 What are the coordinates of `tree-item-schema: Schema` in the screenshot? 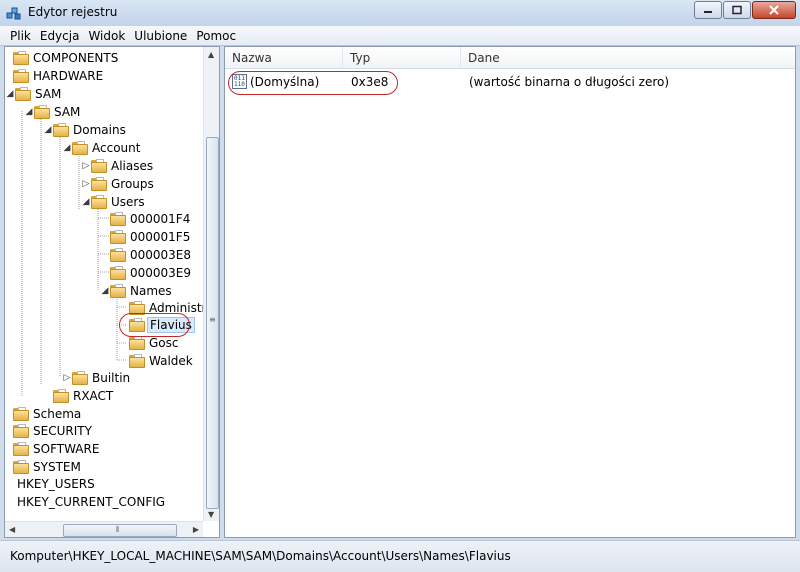 It's located at (47, 414).